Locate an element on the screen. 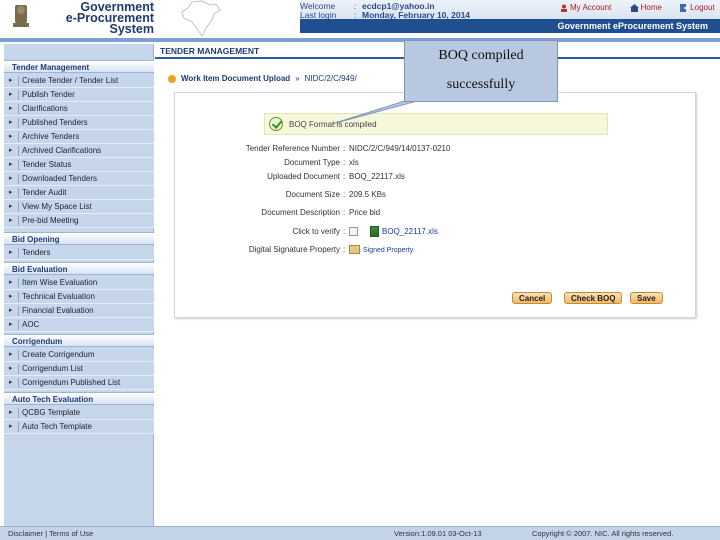  sidebar-item-corrigendum-list: ▸ Corrigendum List is located at coordinates (79, 369).